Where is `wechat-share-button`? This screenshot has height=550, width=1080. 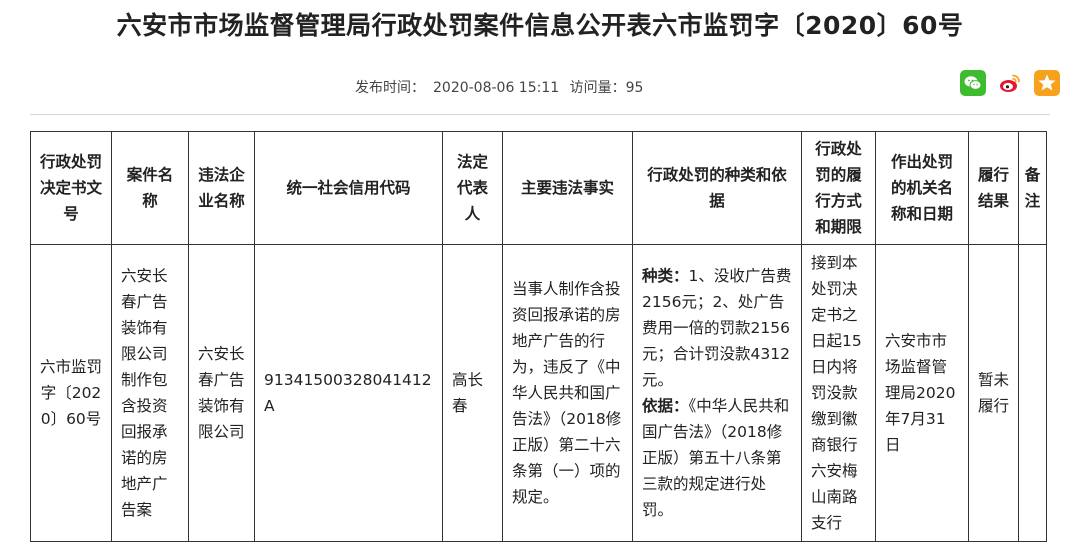 wechat-share-button is located at coordinates (973, 83).